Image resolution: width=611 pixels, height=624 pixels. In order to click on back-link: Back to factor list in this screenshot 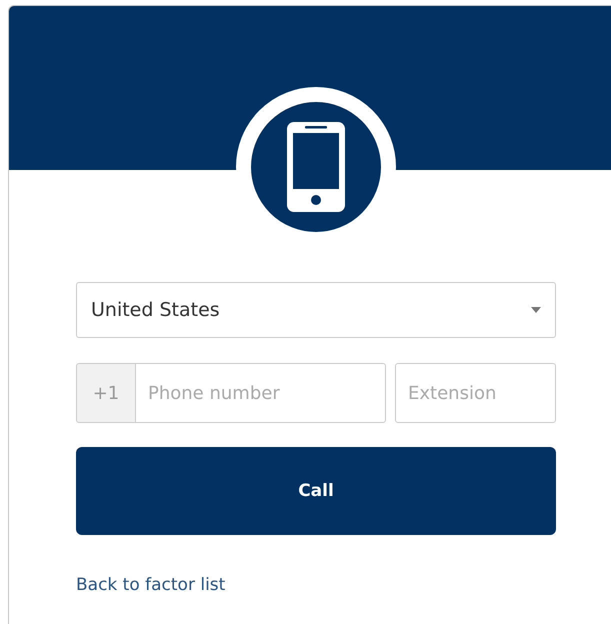, I will do `click(151, 585)`.